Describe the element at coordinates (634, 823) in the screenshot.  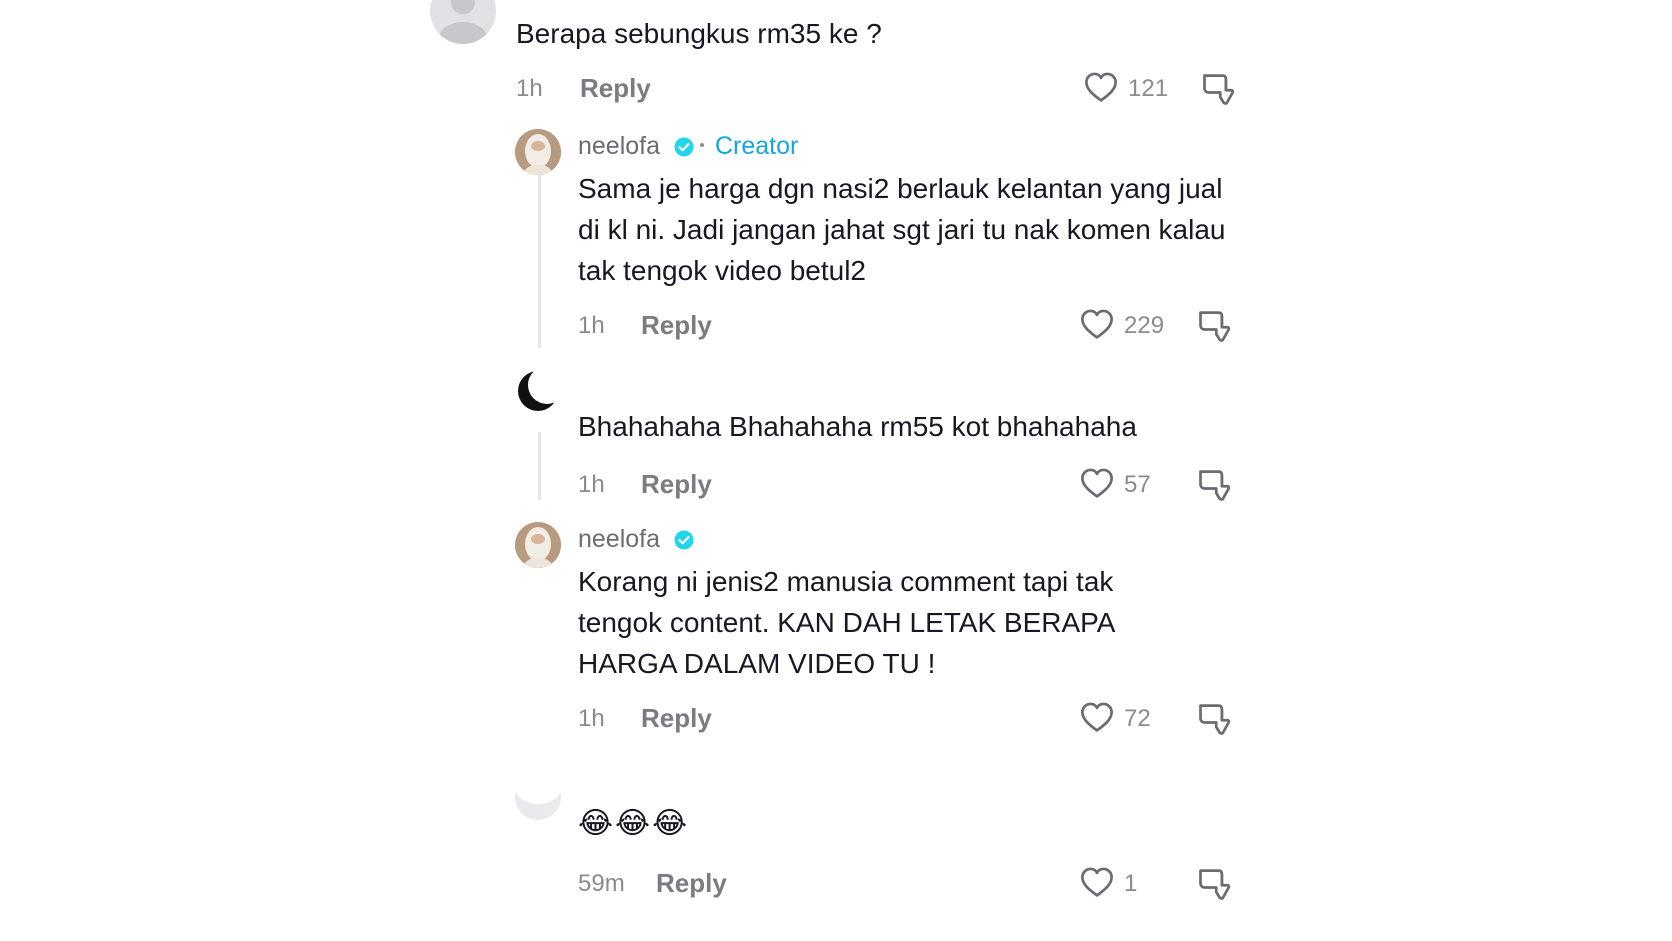
I see `comment-text: 😂😂😂` at that location.